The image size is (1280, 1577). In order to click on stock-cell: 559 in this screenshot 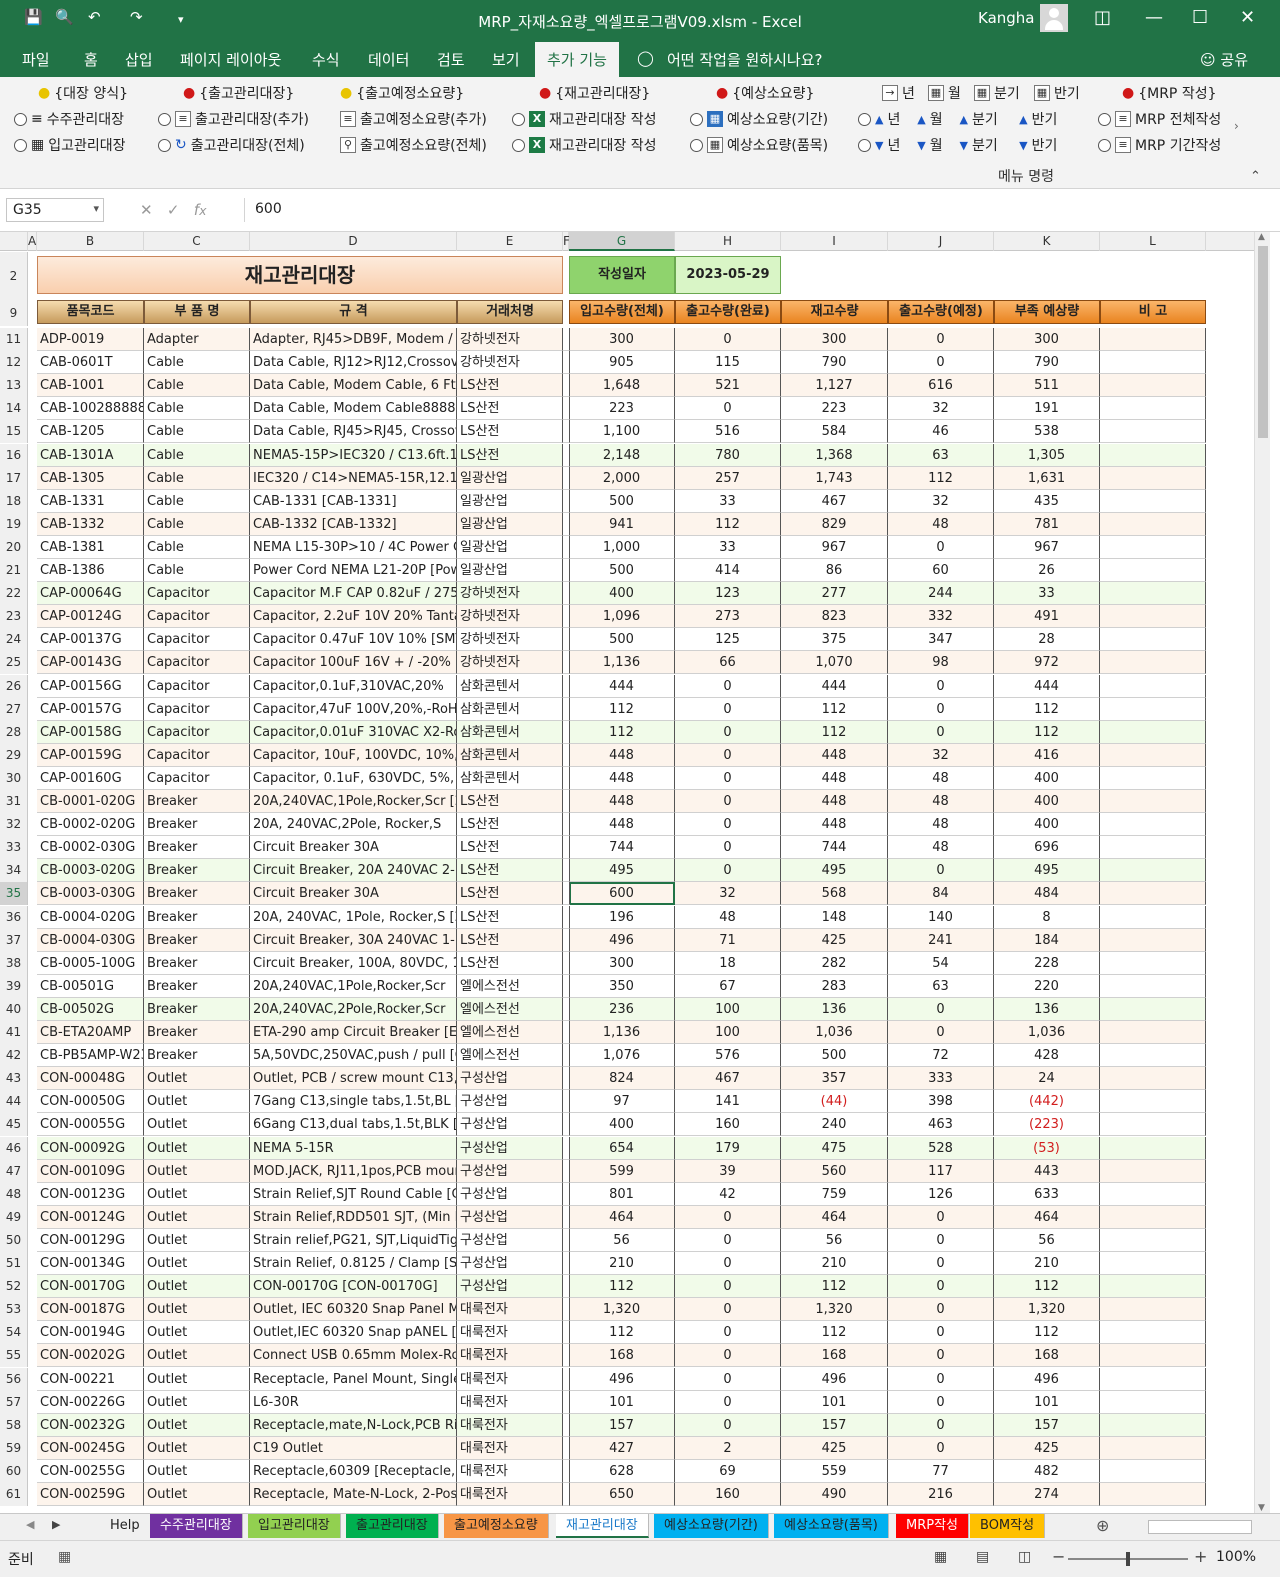, I will do `click(834, 1471)`.